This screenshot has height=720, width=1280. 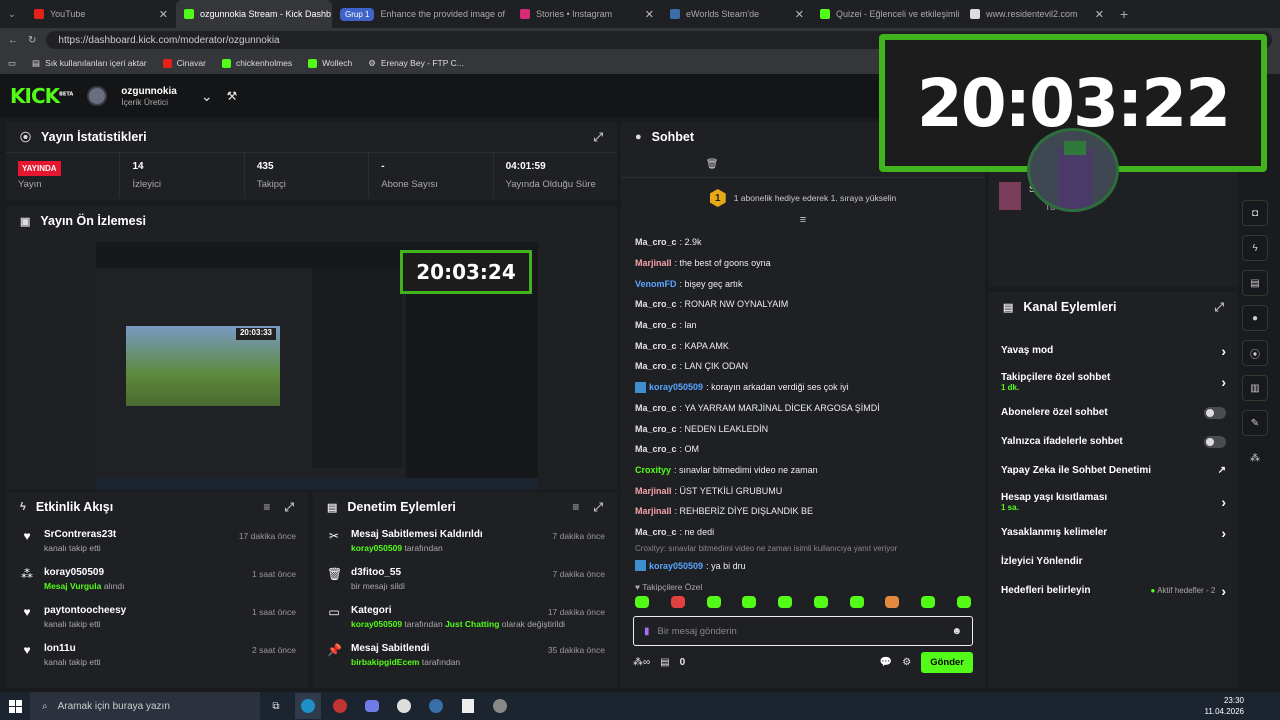 I want to click on back-icon: ←, so click(x=13, y=40).